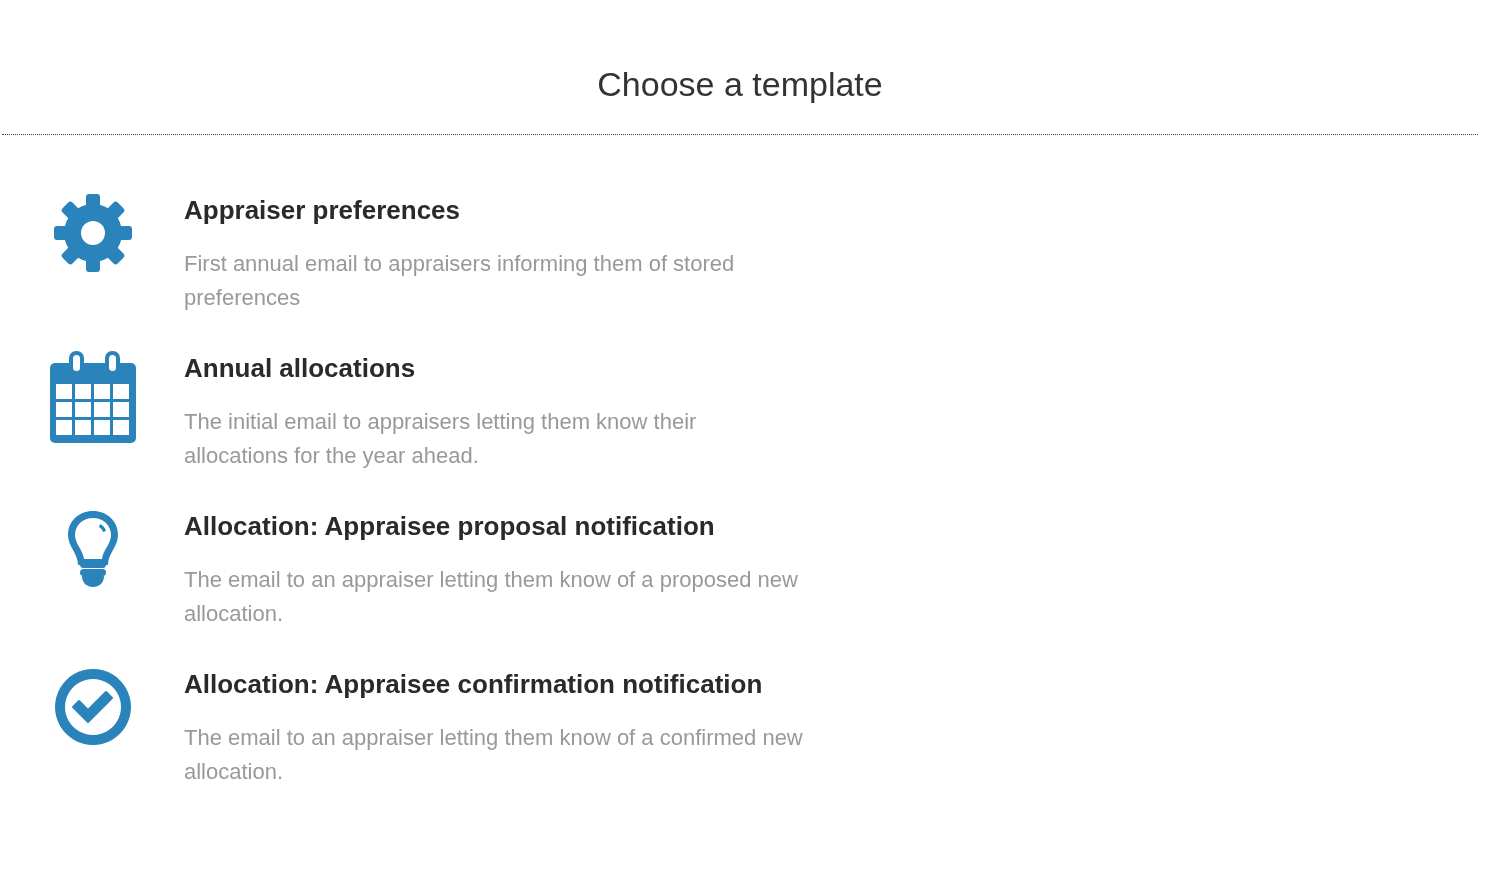 The width and height of the screenshot is (1512, 896). Describe the element at coordinates (494, 755) in the screenshot. I see `template-description: The email to an appraiser letting them know of a confirmed new allocation.` at that location.